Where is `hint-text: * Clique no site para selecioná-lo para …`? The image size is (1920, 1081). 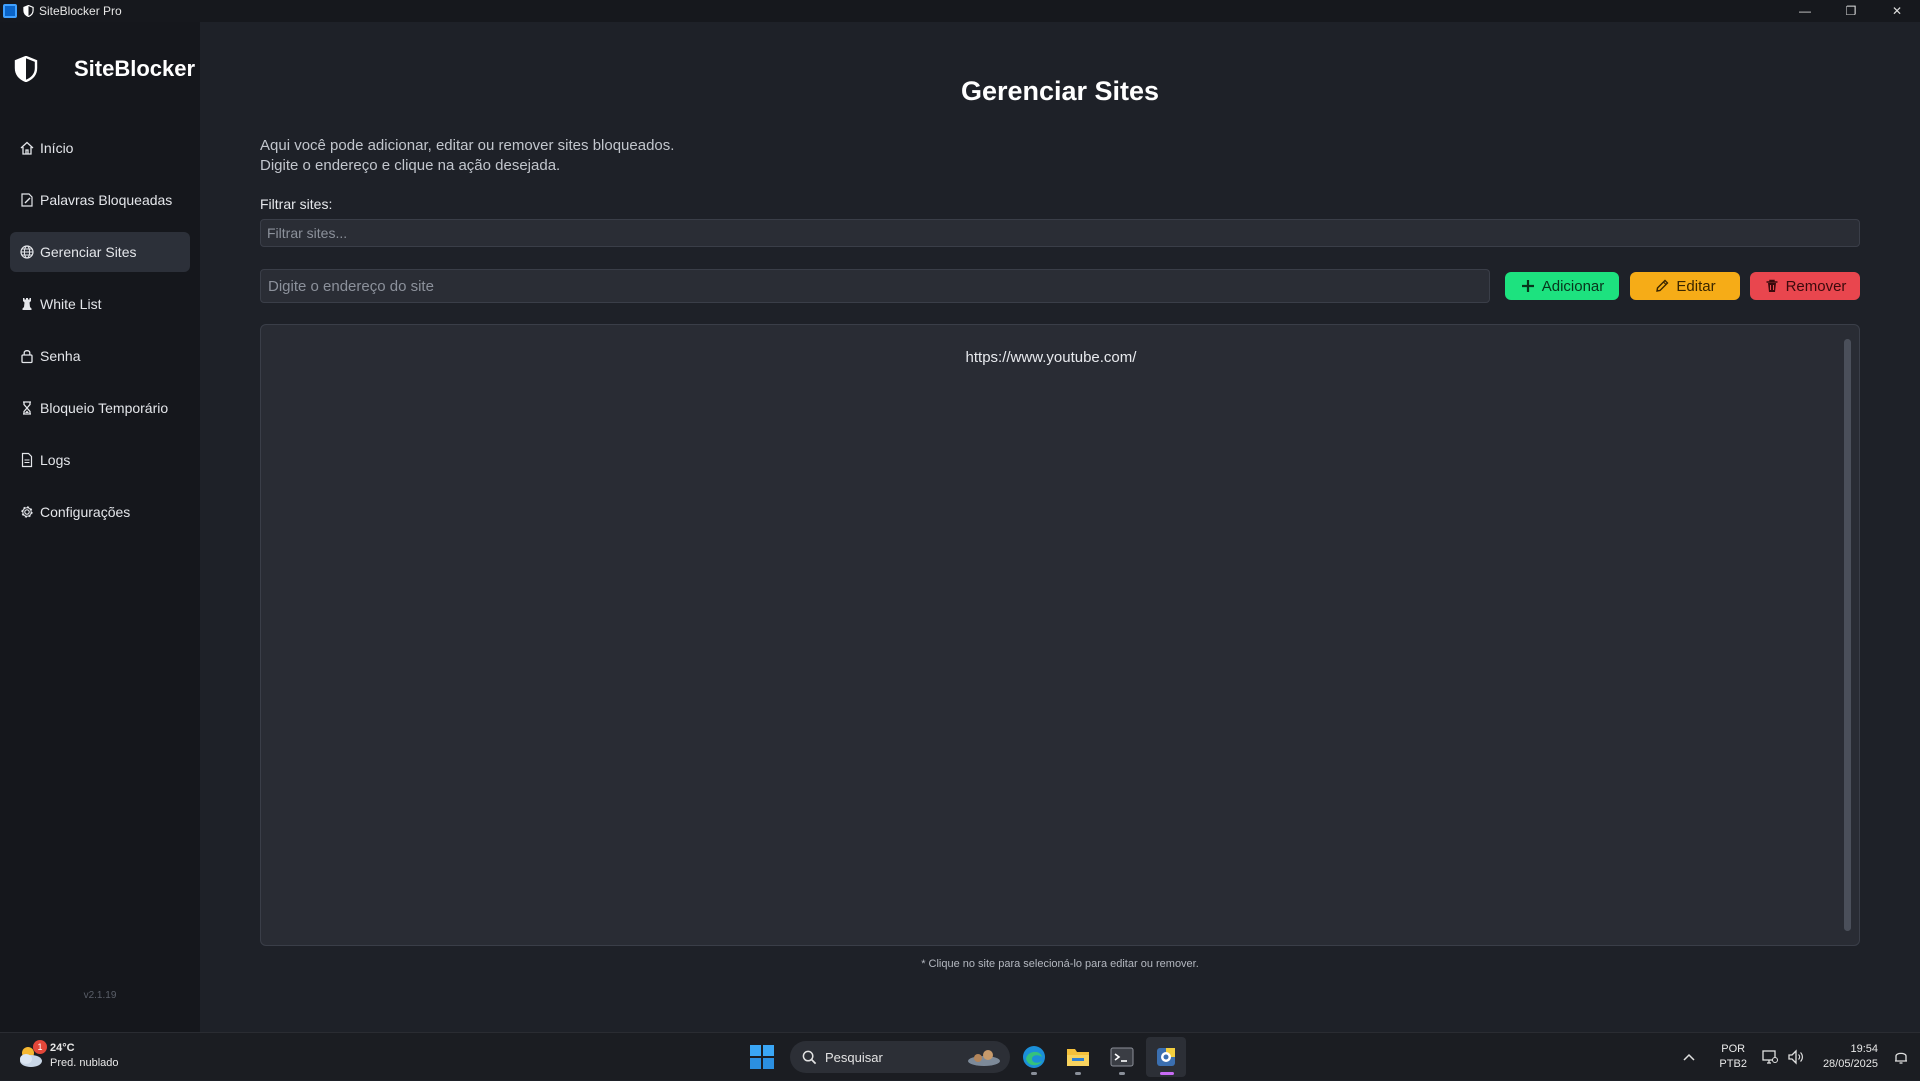
hint-text: * Clique no site para selecioná-lo para … is located at coordinates (1060, 964).